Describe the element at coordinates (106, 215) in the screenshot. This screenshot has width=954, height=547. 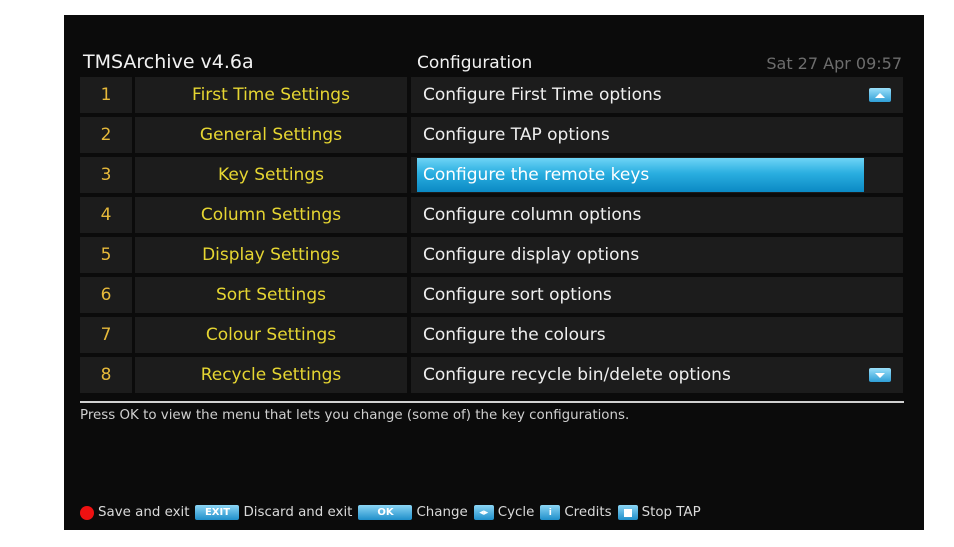
I see `item-number: 4` at that location.